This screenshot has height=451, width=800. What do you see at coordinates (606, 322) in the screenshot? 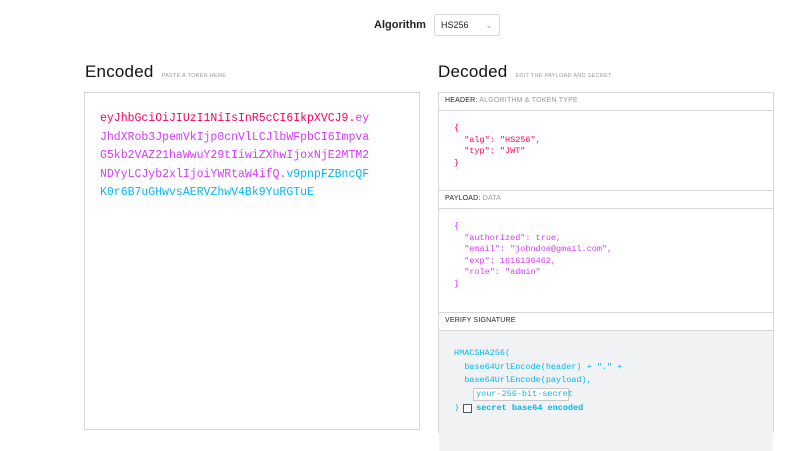
I see `signature-section-label: VERIFY SIGNATURE` at bounding box center [606, 322].